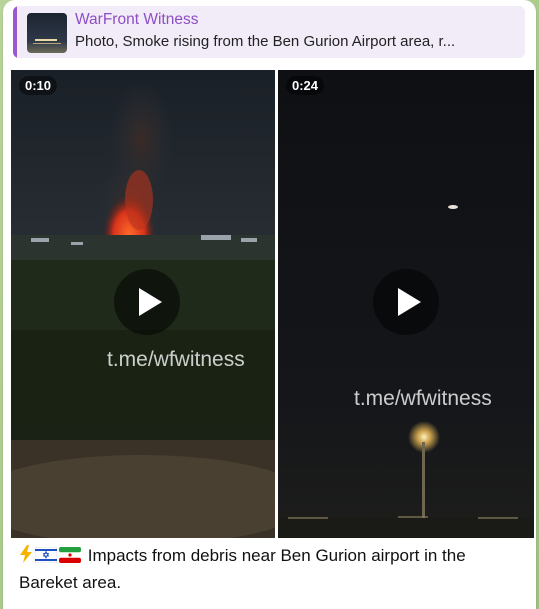  Describe the element at coordinates (38, 85) in the screenshot. I see `video-1-duration: 0:10` at that location.